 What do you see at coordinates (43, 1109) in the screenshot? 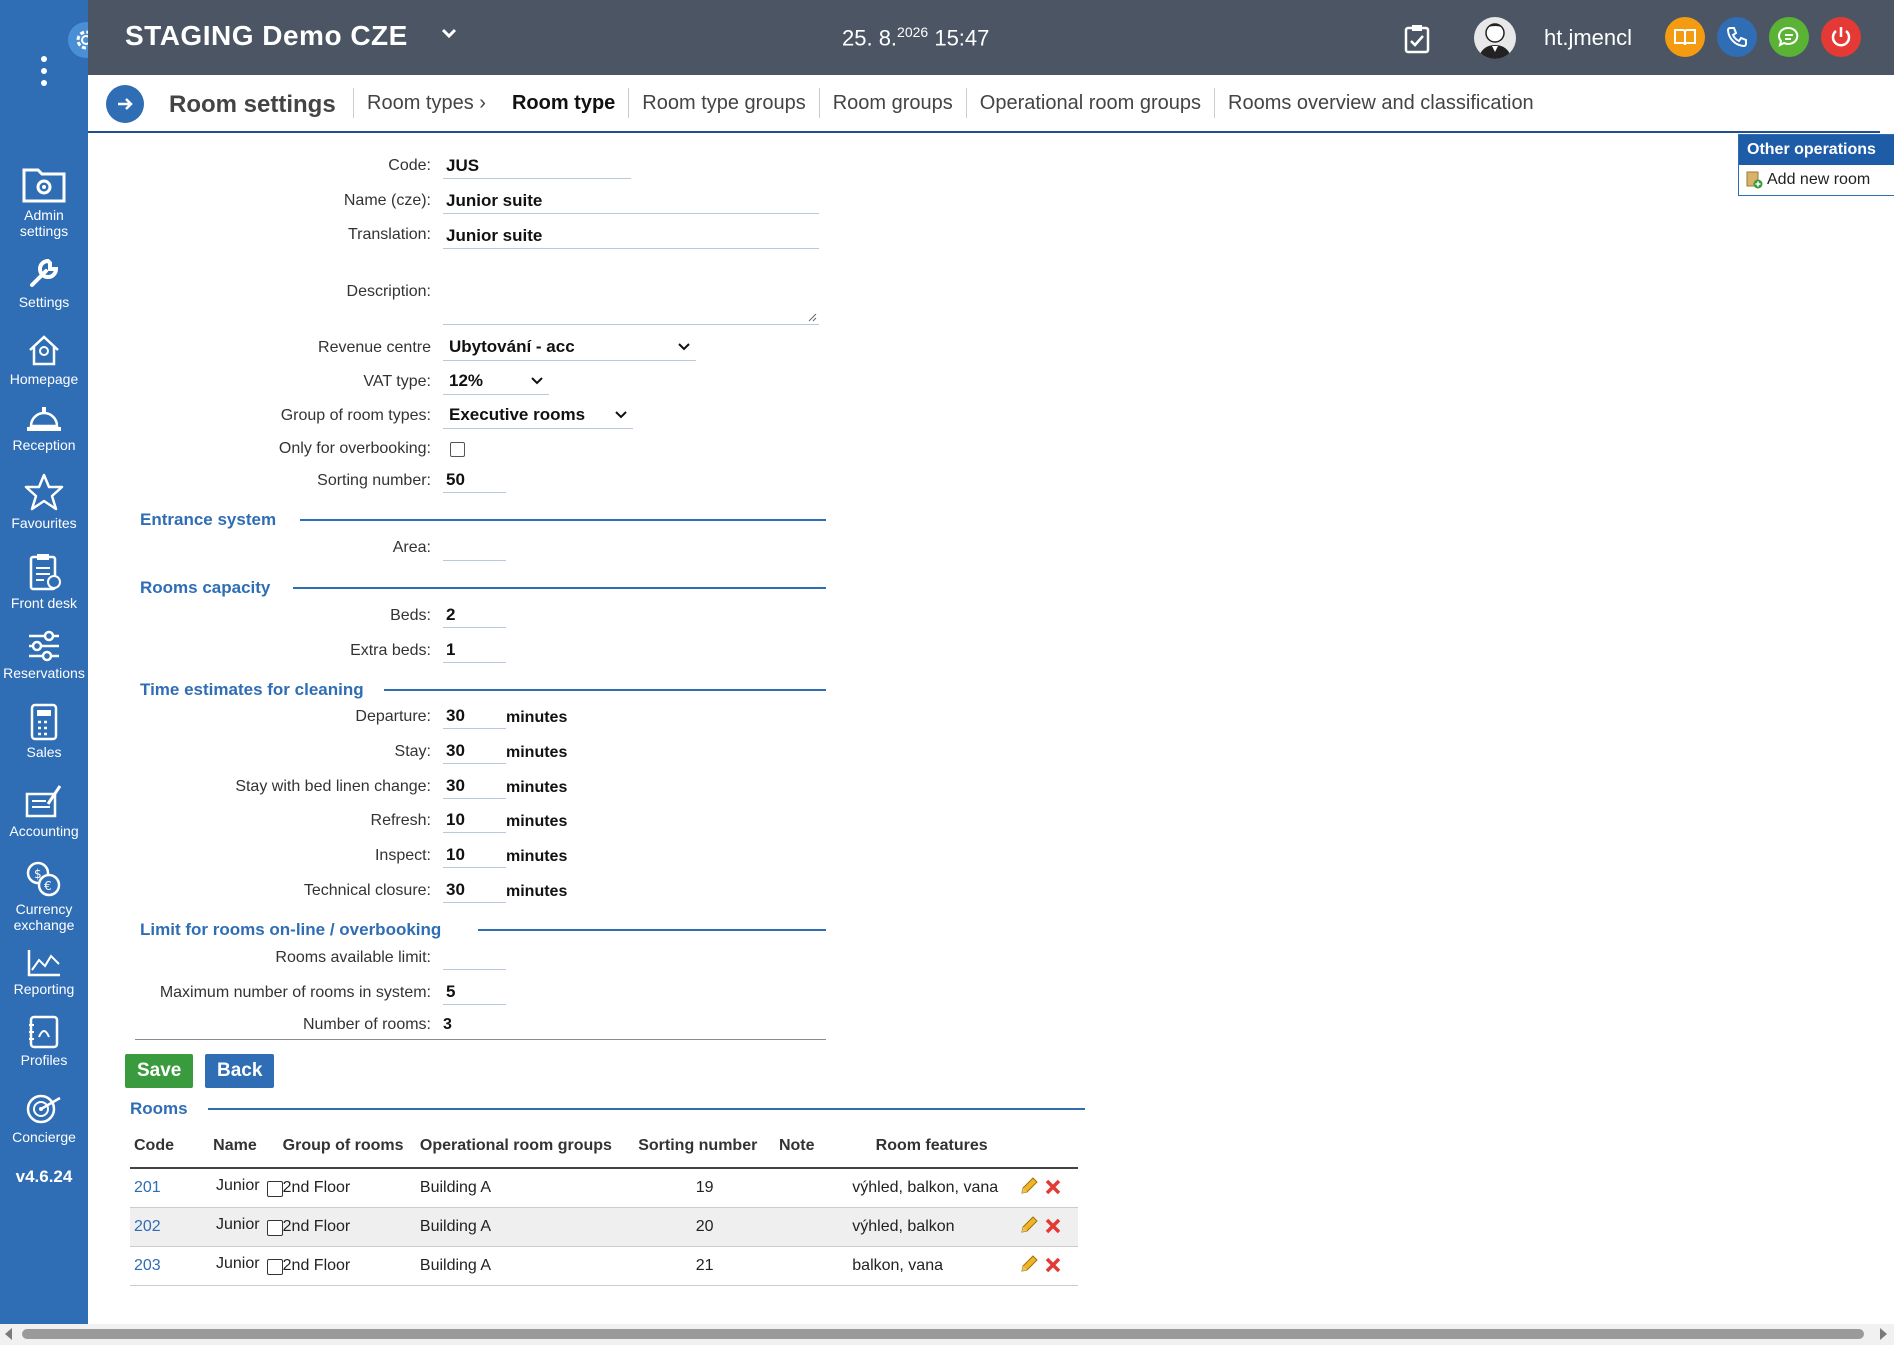
I see `target-icon` at bounding box center [43, 1109].